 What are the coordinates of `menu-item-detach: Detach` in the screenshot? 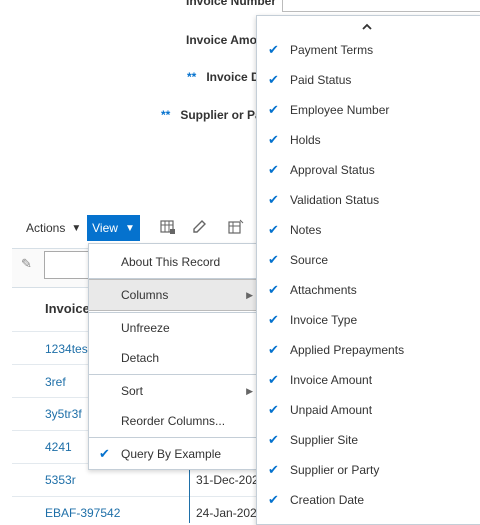 It's located at (173, 358).